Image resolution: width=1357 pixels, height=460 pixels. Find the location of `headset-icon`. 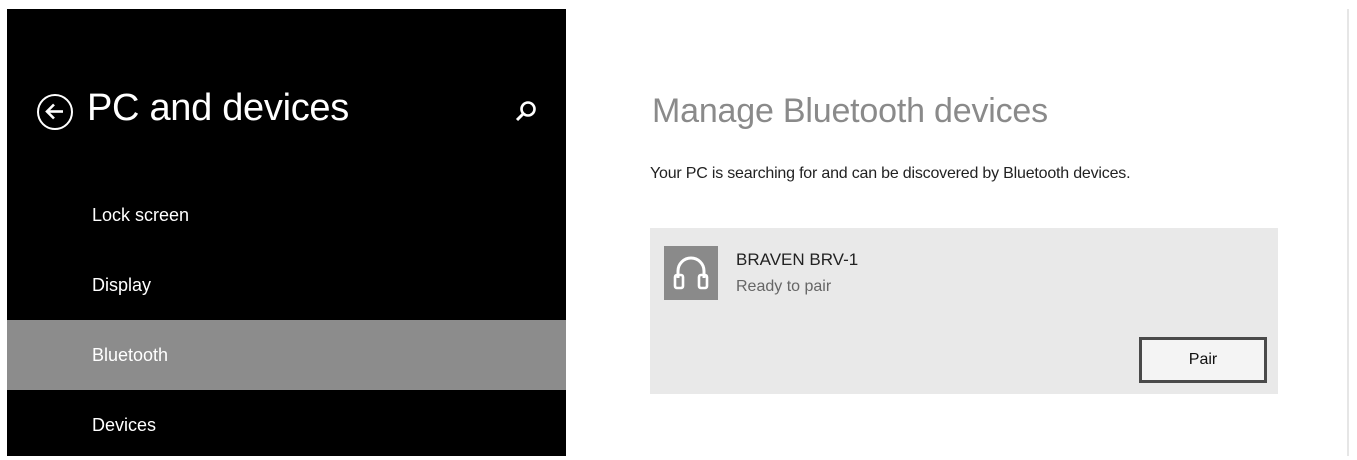

headset-icon is located at coordinates (691, 273).